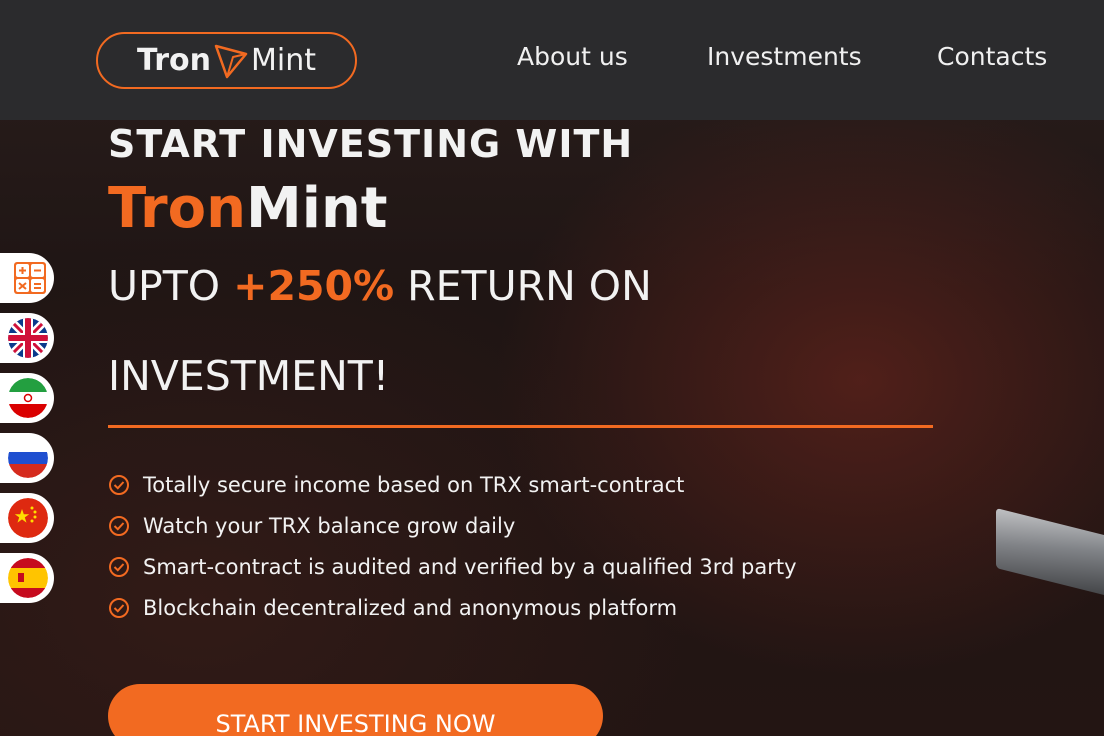  I want to click on flag-russia-icon, so click(28, 458).